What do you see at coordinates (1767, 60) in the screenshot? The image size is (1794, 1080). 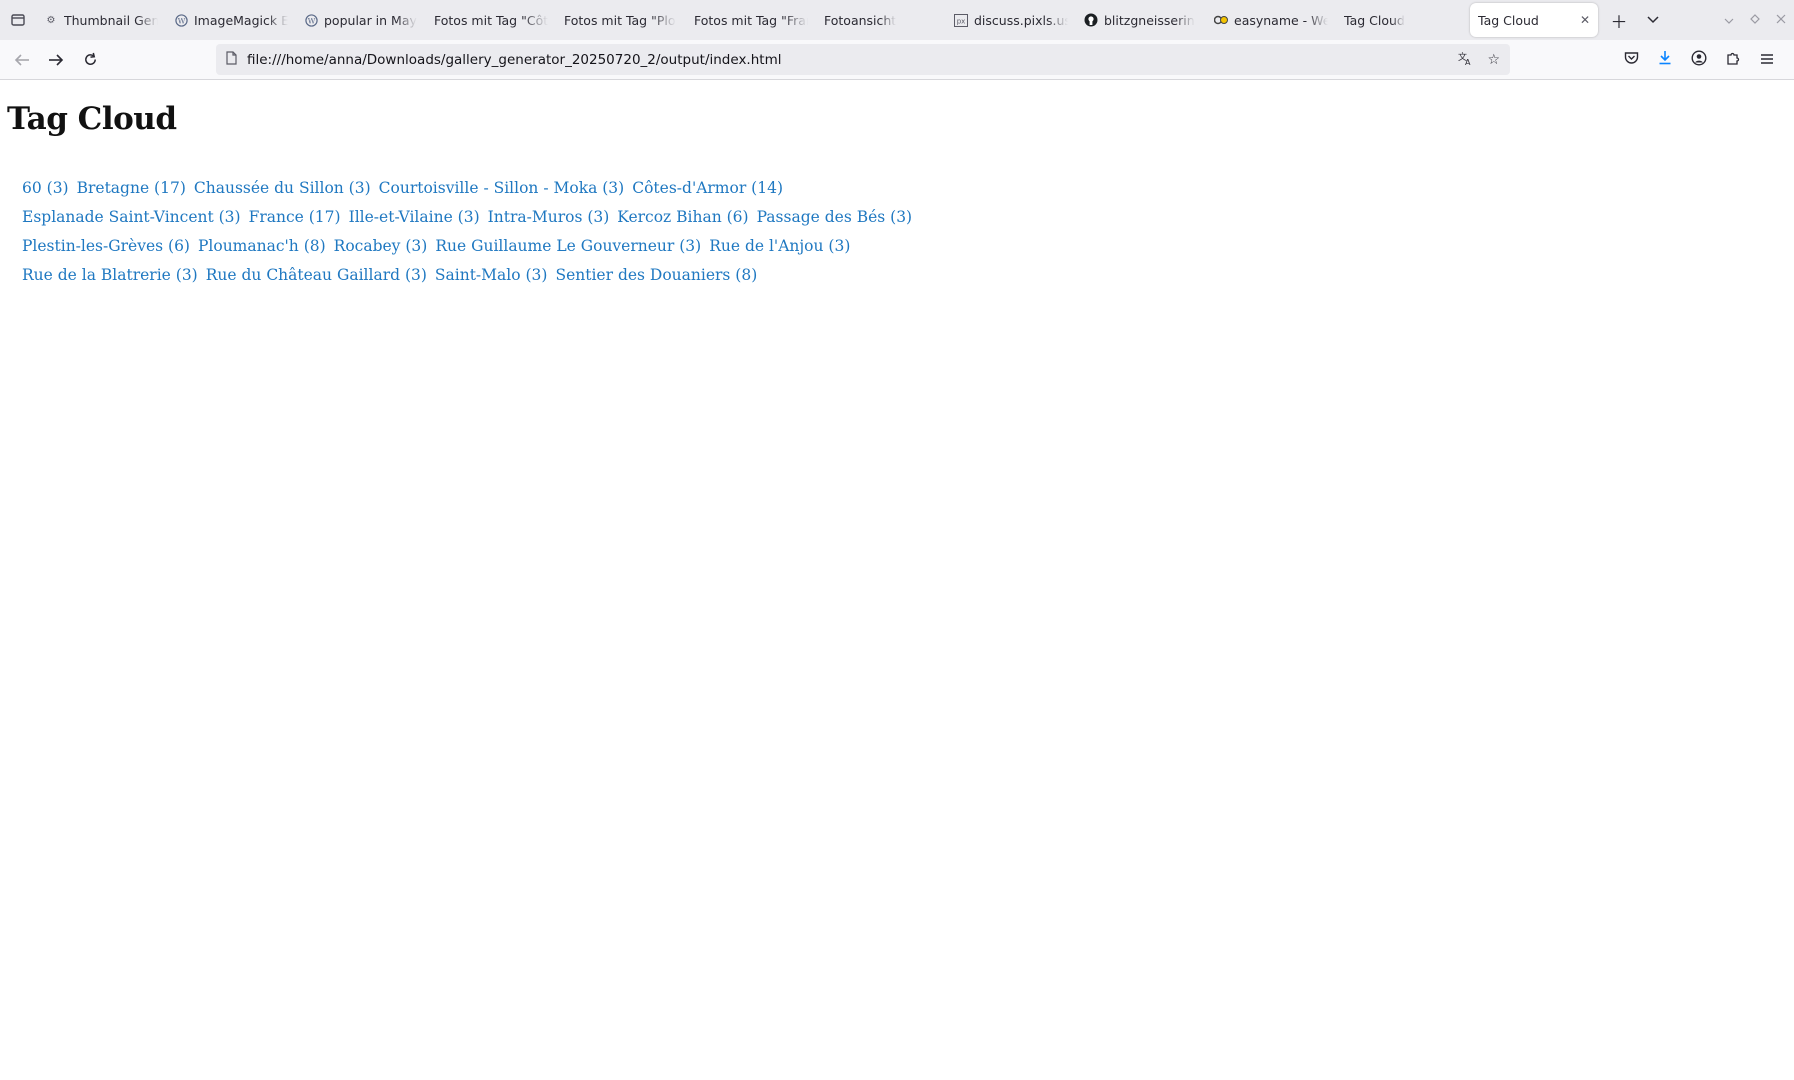 I see `menu-icon` at bounding box center [1767, 60].